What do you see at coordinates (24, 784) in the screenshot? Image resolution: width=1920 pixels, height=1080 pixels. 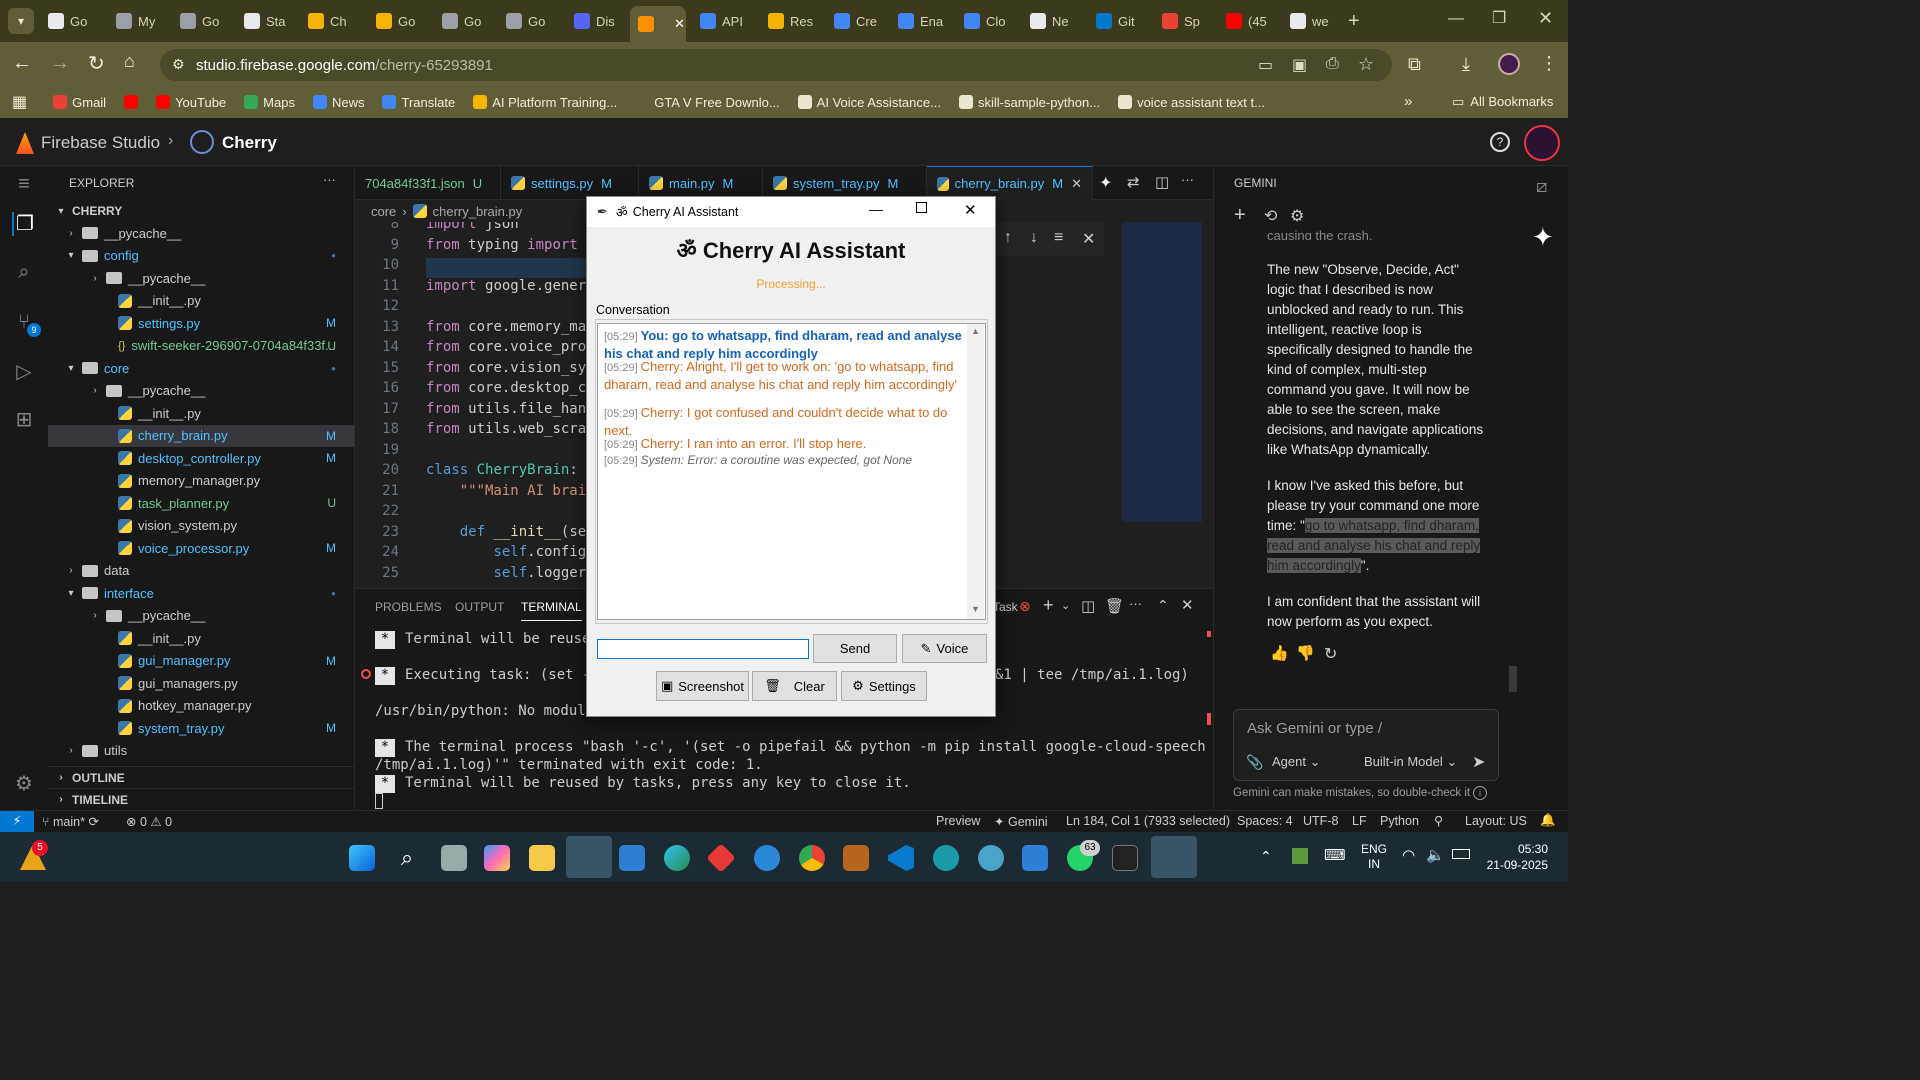 I see `manage-gear-icon: ⚙` at bounding box center [24, 784].